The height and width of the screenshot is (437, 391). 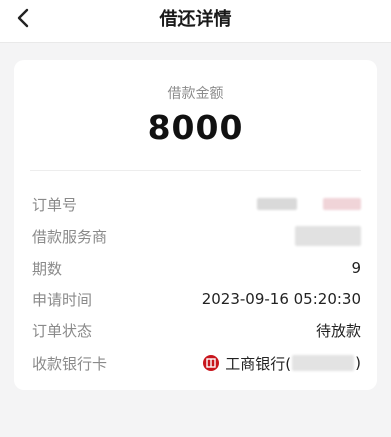 I want to click on bank-card-value: 工商银行( ), so click(x=282, y=363).